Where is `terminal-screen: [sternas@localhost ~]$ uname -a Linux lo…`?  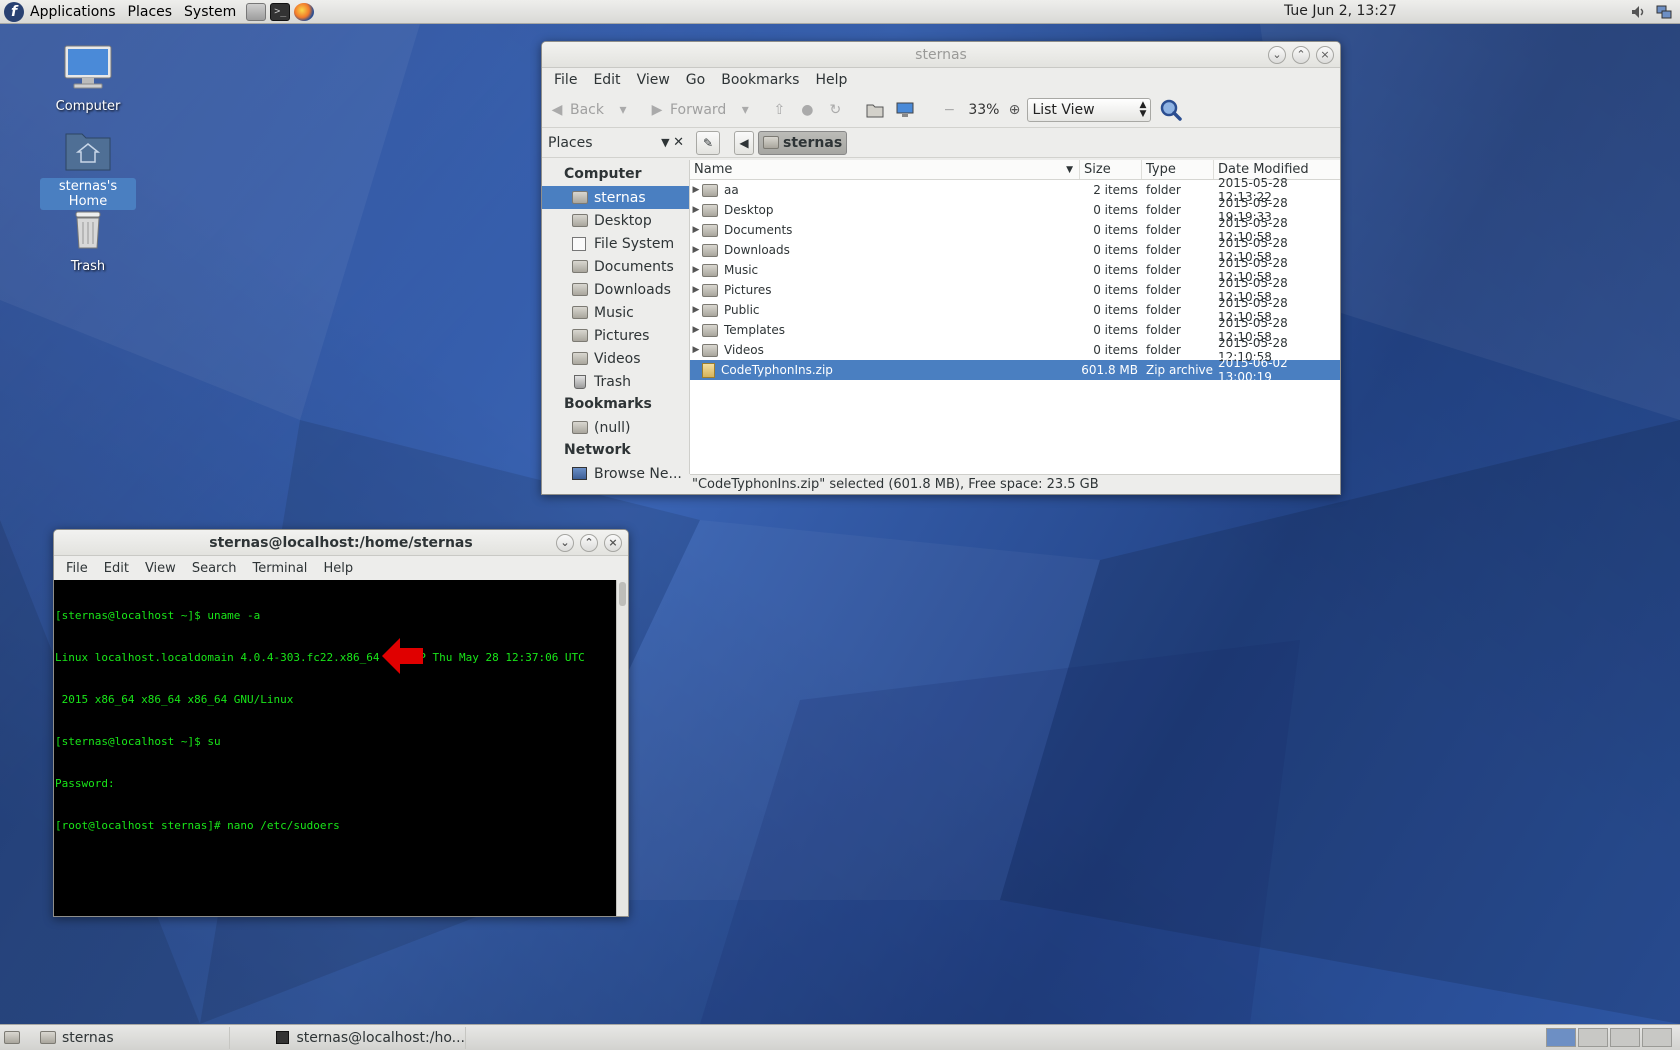 terminal-screen: [sternas@localhost ~]$ uname -a Linux lo… is located at coordinates (335, 748).